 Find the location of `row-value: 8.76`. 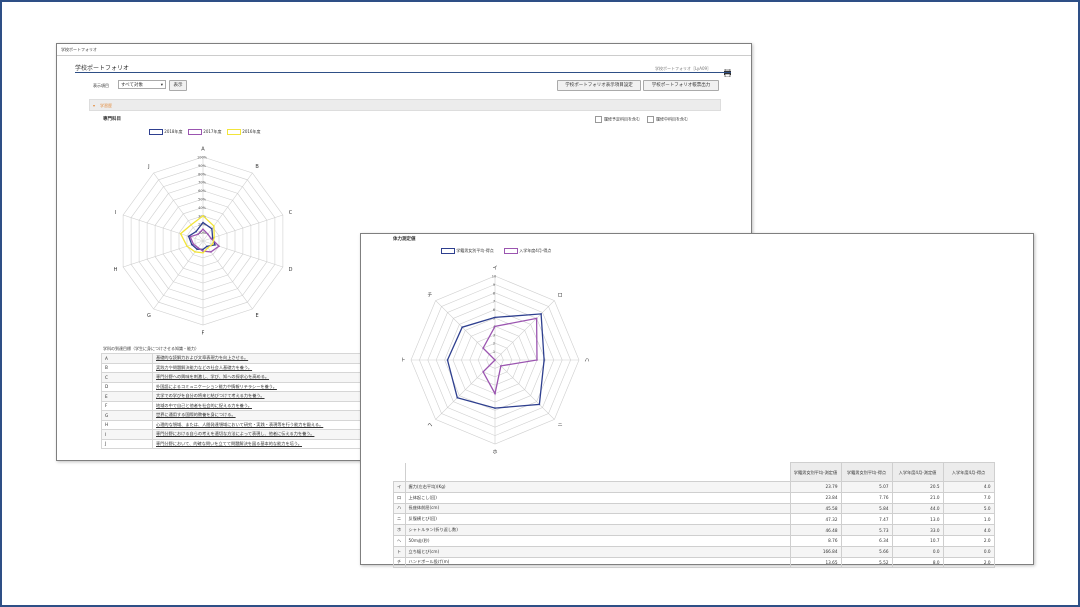

row-value: 8.76 is located at coordinates (815, 540).